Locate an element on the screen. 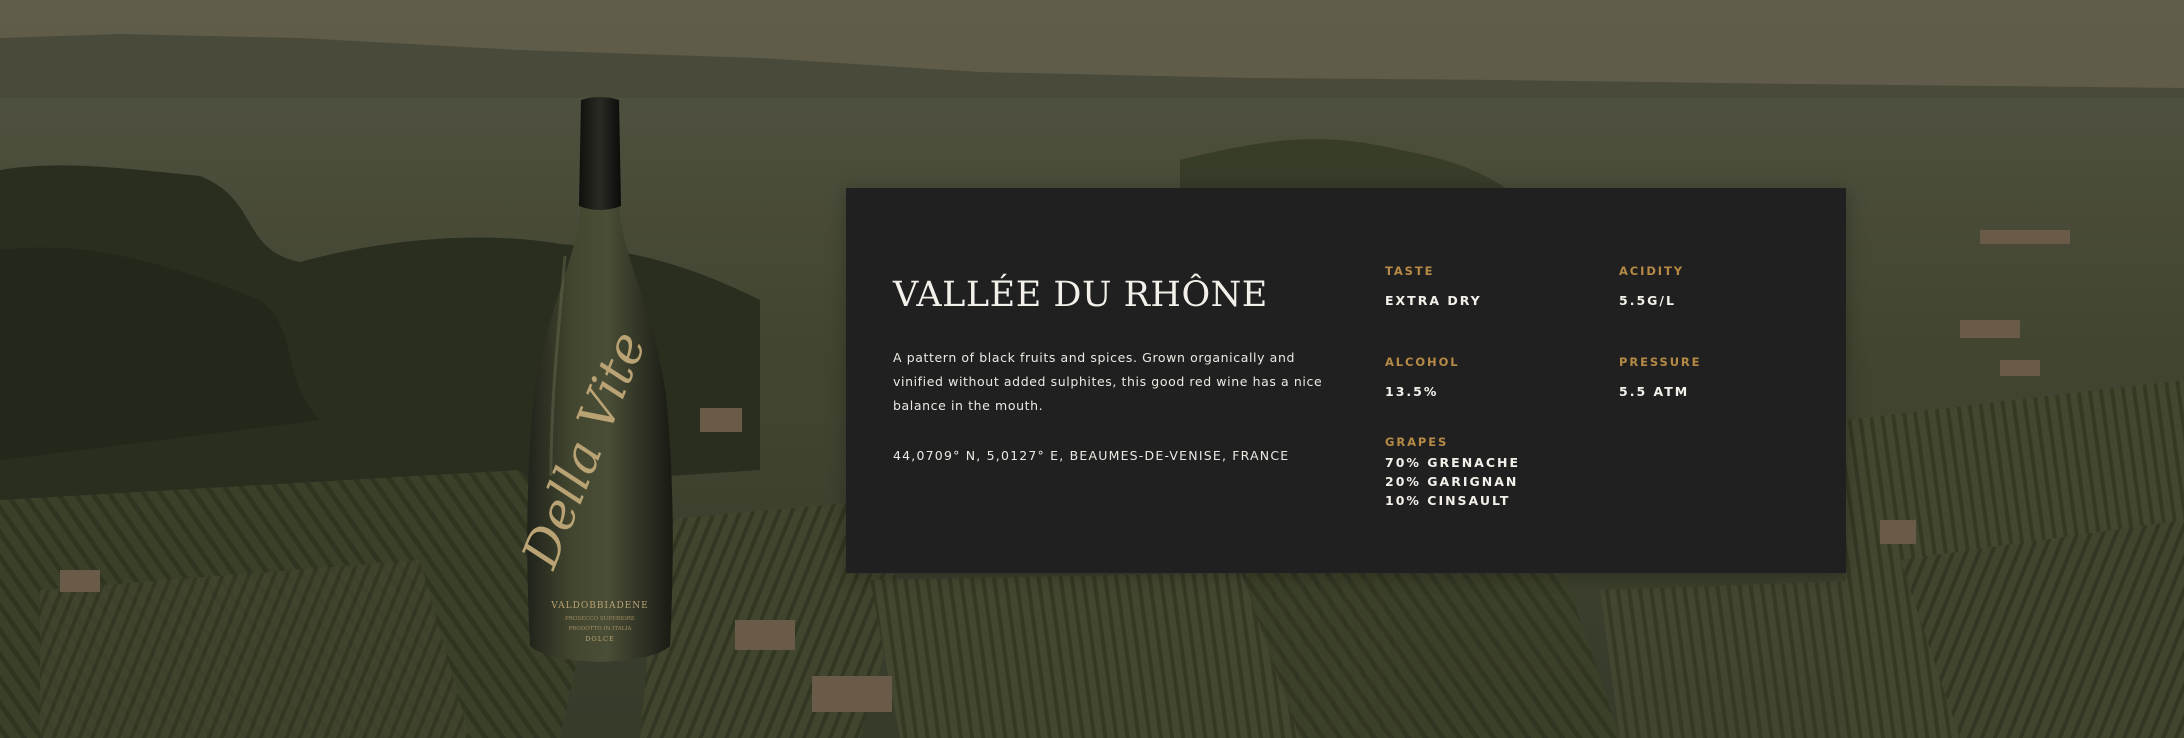 The width and height of the screenshot is (2184, 738). grape-item-cinsault: 10% CINSAULT is located at coordinates (1448, 500).